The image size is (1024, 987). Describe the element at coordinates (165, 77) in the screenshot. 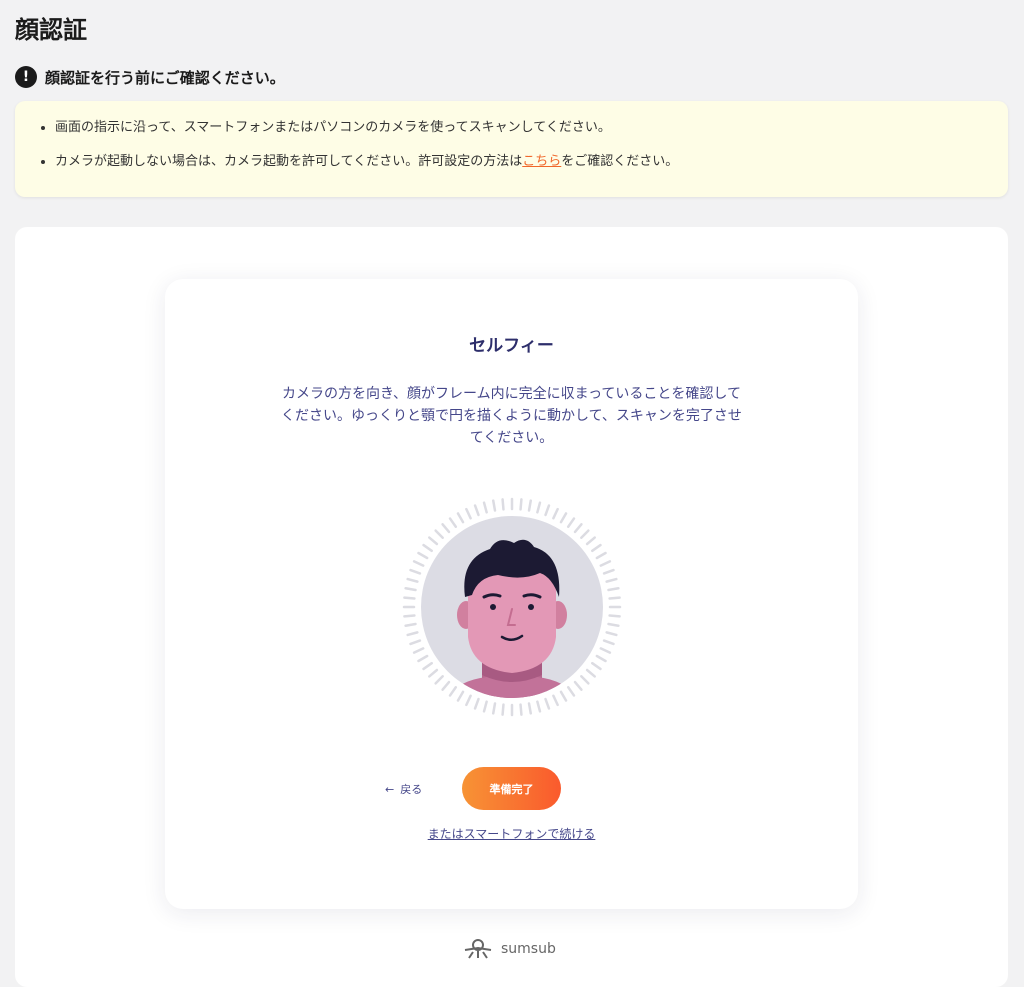

I see `notice-heading-text: 顔認証を行う前にご確認ください。` at that location.